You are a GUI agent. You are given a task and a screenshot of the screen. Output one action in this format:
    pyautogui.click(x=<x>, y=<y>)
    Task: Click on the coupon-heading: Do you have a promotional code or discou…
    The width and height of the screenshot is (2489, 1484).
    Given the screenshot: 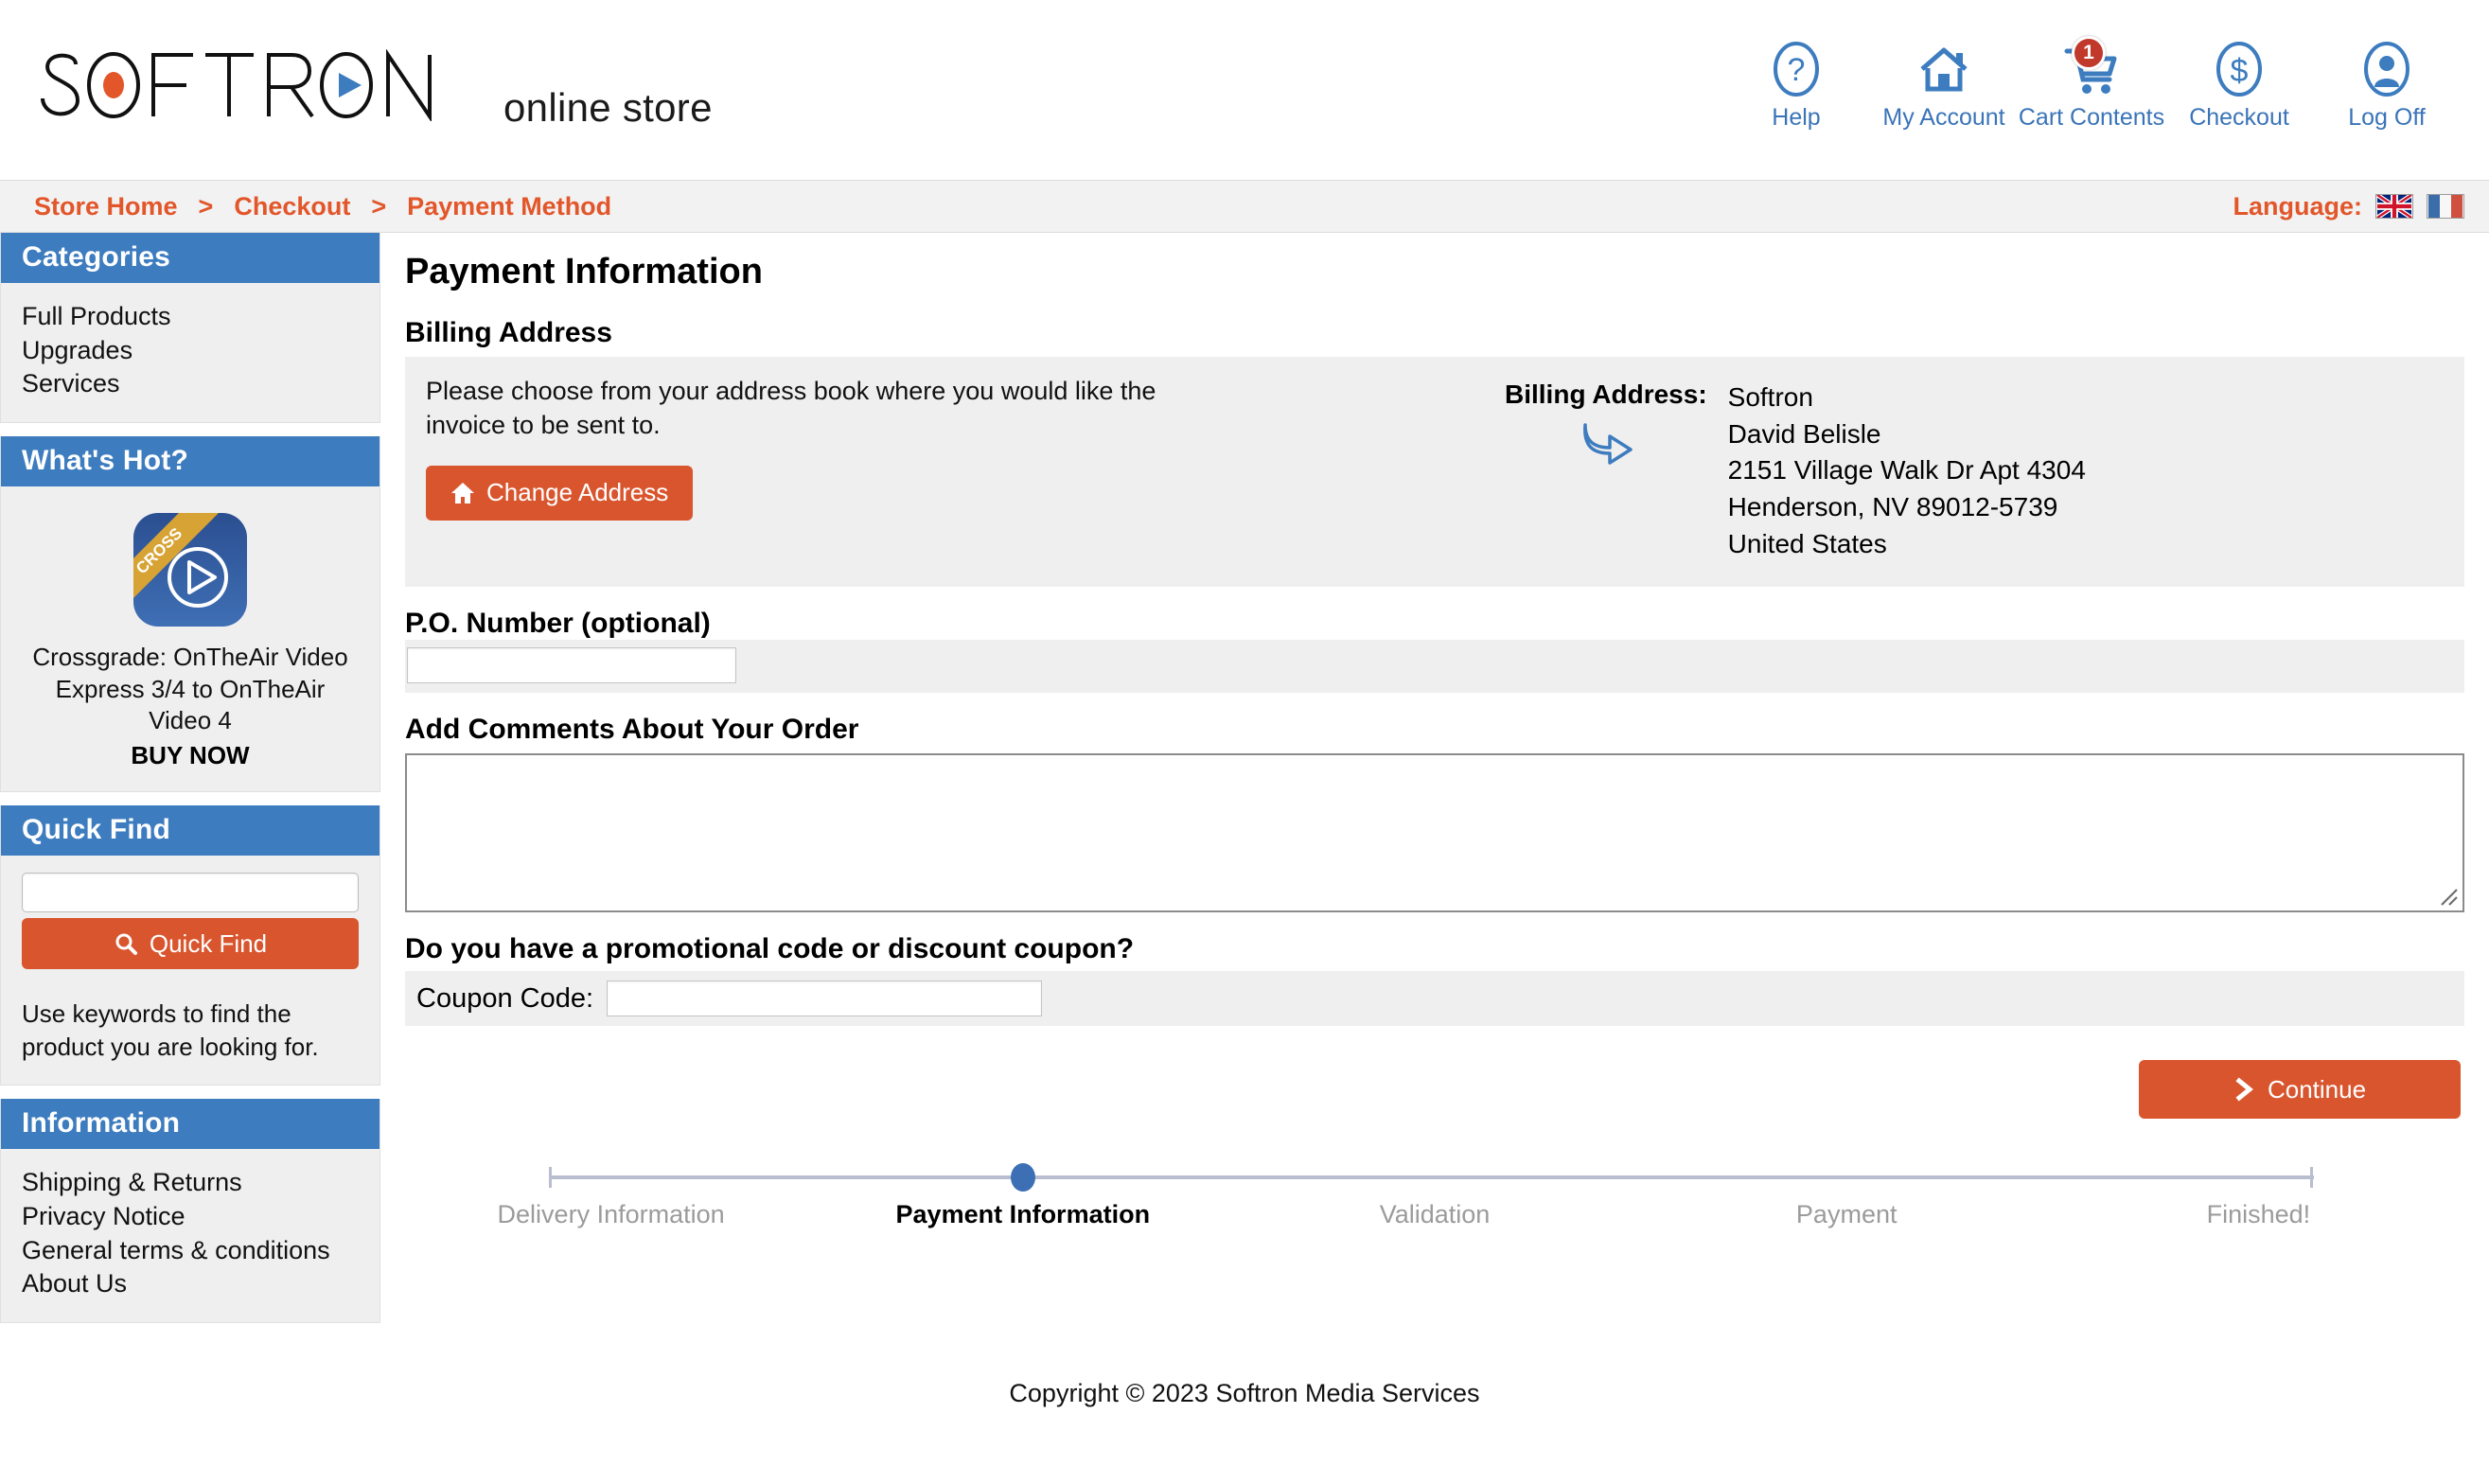 What is the action you would take?
    pyautogui.click(x=770, y=949)
    